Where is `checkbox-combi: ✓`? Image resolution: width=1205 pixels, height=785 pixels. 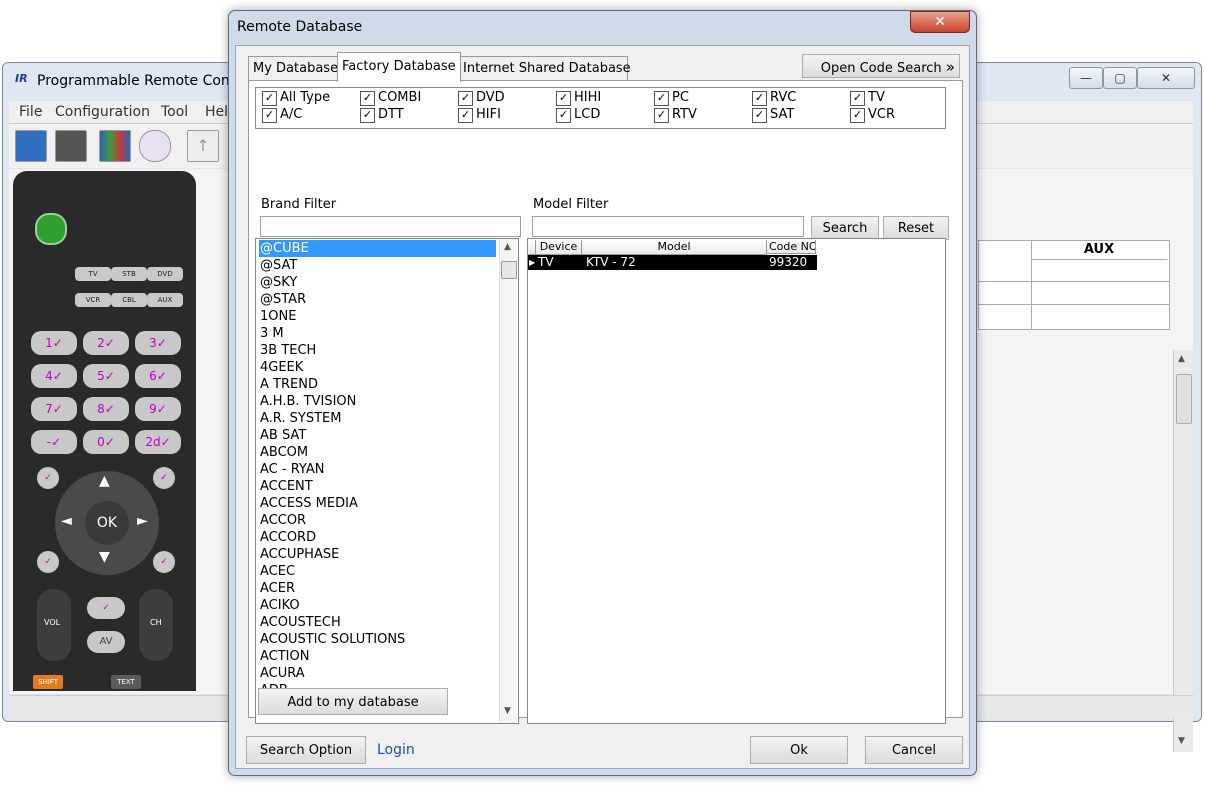 checkbox-combi: ✓ is located at coordinates (367, 98).